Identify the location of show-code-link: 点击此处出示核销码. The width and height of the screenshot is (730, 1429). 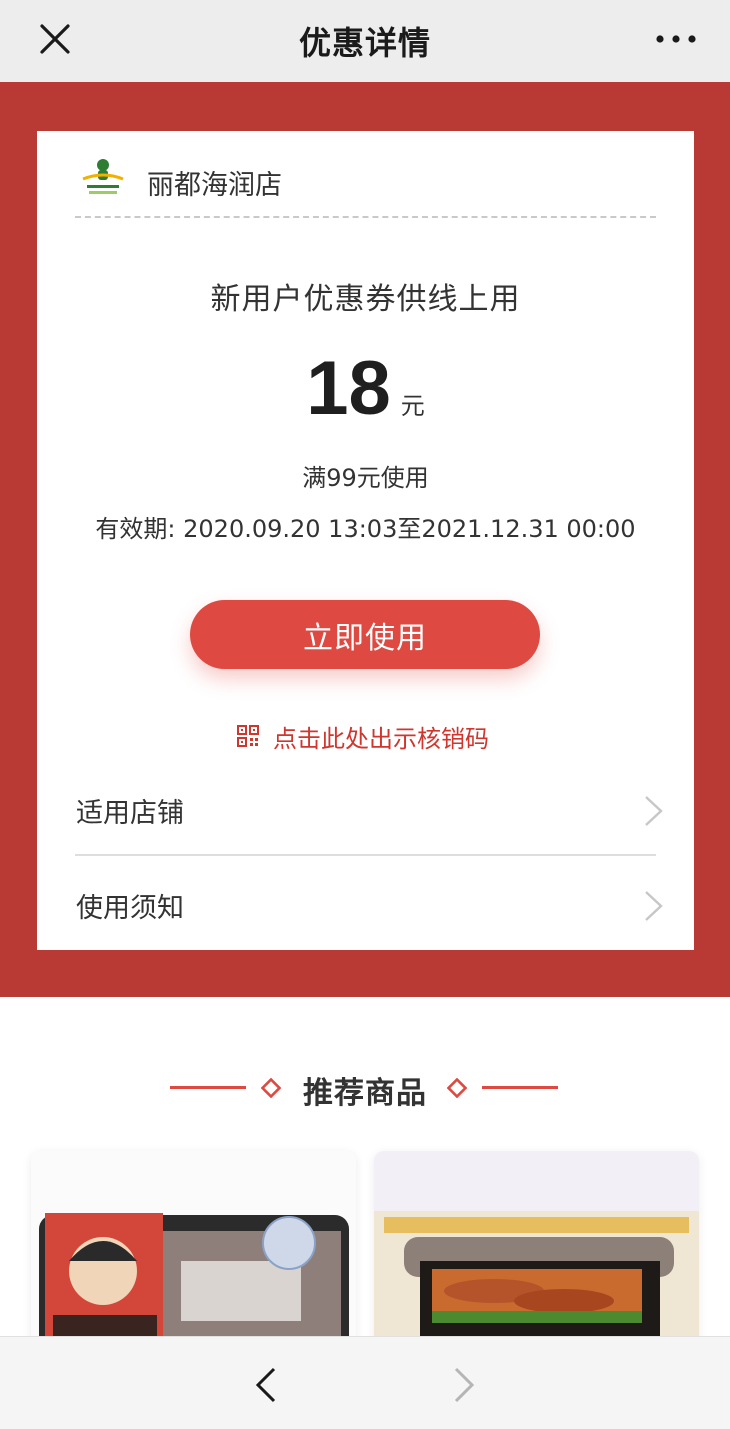
(363, 737).